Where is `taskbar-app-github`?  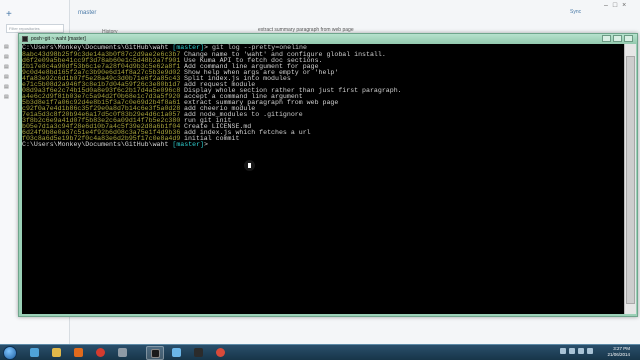 taskbar-app-github is located at coordinates (177, 353).